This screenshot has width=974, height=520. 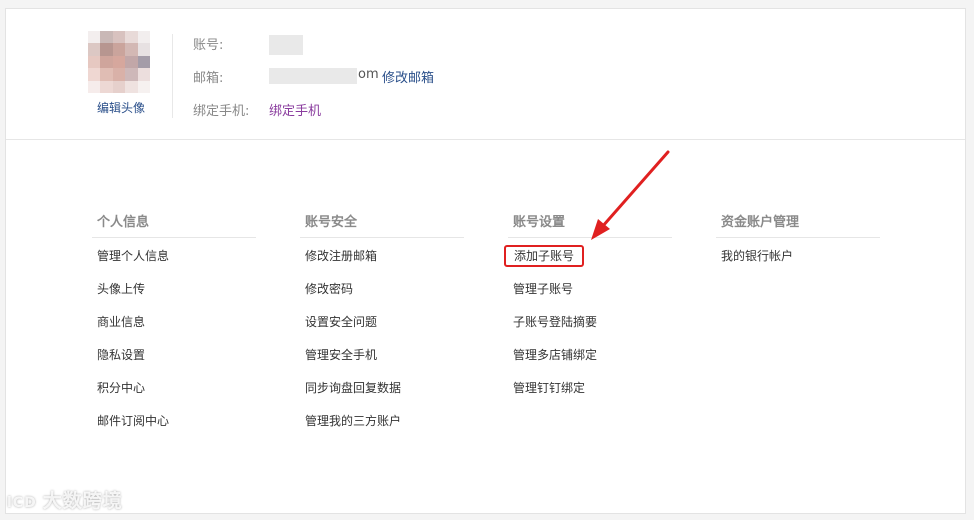 I want to click on watermark-logo: lCD, so click(x=22, y=503).